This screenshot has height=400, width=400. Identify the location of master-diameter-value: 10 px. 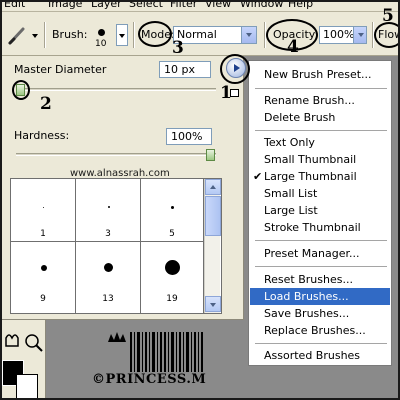
(179, 69).